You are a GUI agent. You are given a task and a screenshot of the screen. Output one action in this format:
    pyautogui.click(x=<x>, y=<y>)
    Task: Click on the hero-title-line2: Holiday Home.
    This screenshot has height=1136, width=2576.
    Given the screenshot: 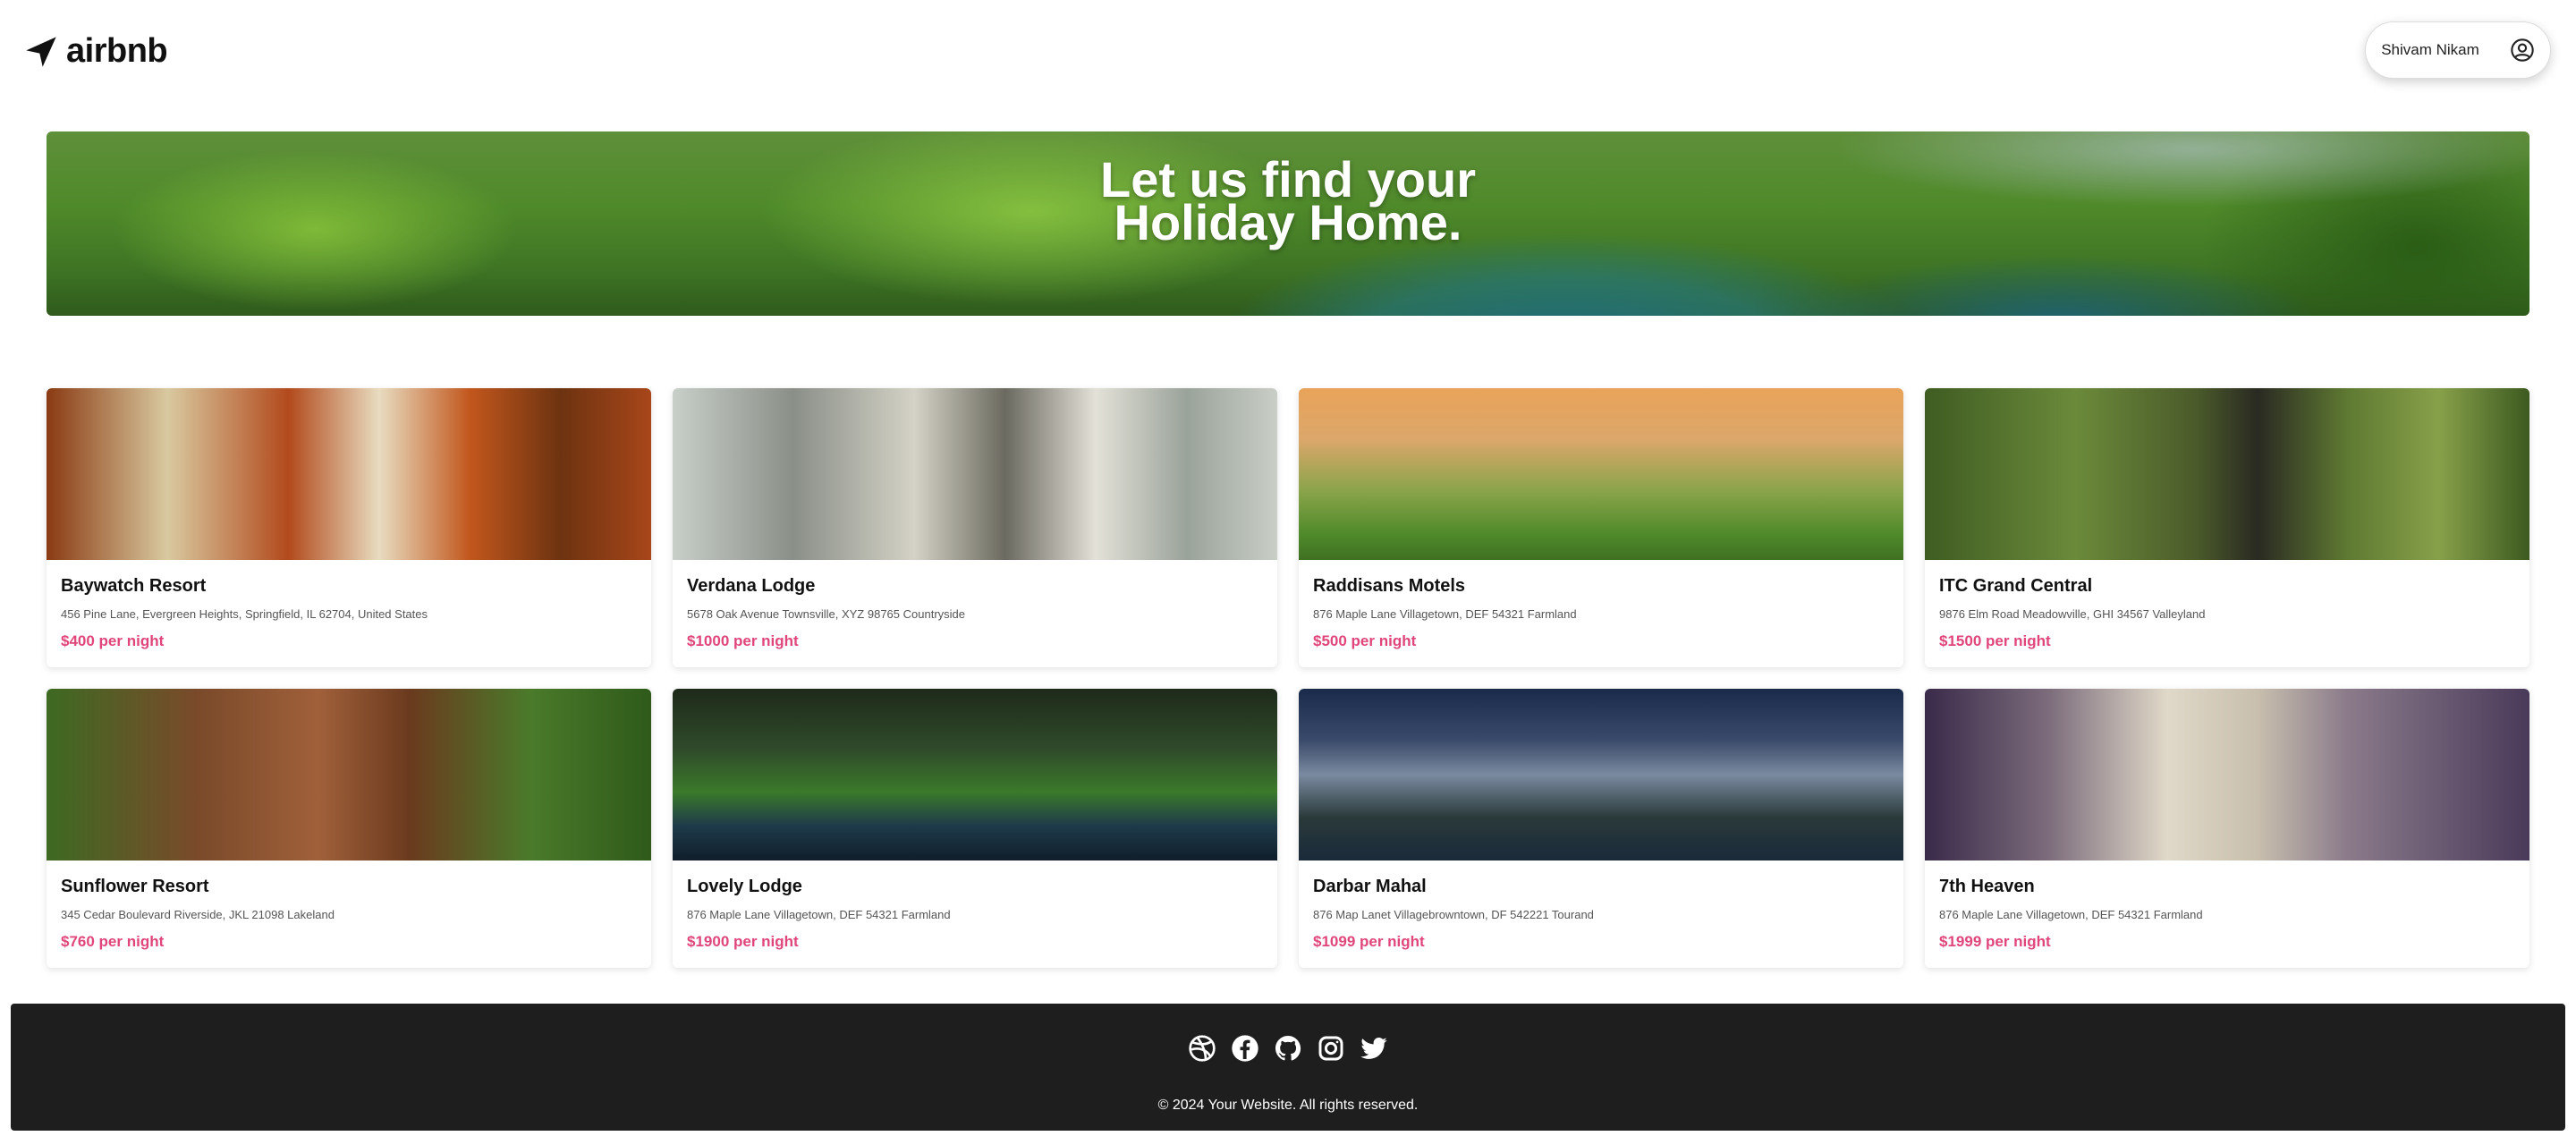 What is the action you would take?
    pyautogui.click(x=1288, y=222)
    